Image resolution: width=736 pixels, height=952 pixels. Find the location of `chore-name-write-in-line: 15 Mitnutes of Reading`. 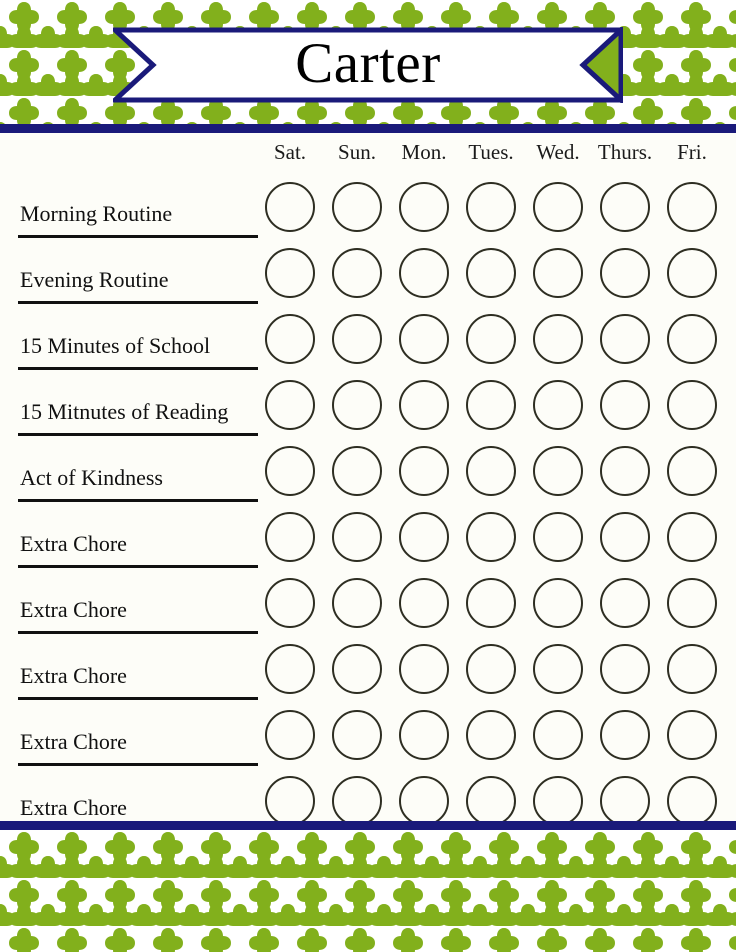

chore-name-write-in-line: 15 Mitnutes of Reading is located at coordinates (138, 405).